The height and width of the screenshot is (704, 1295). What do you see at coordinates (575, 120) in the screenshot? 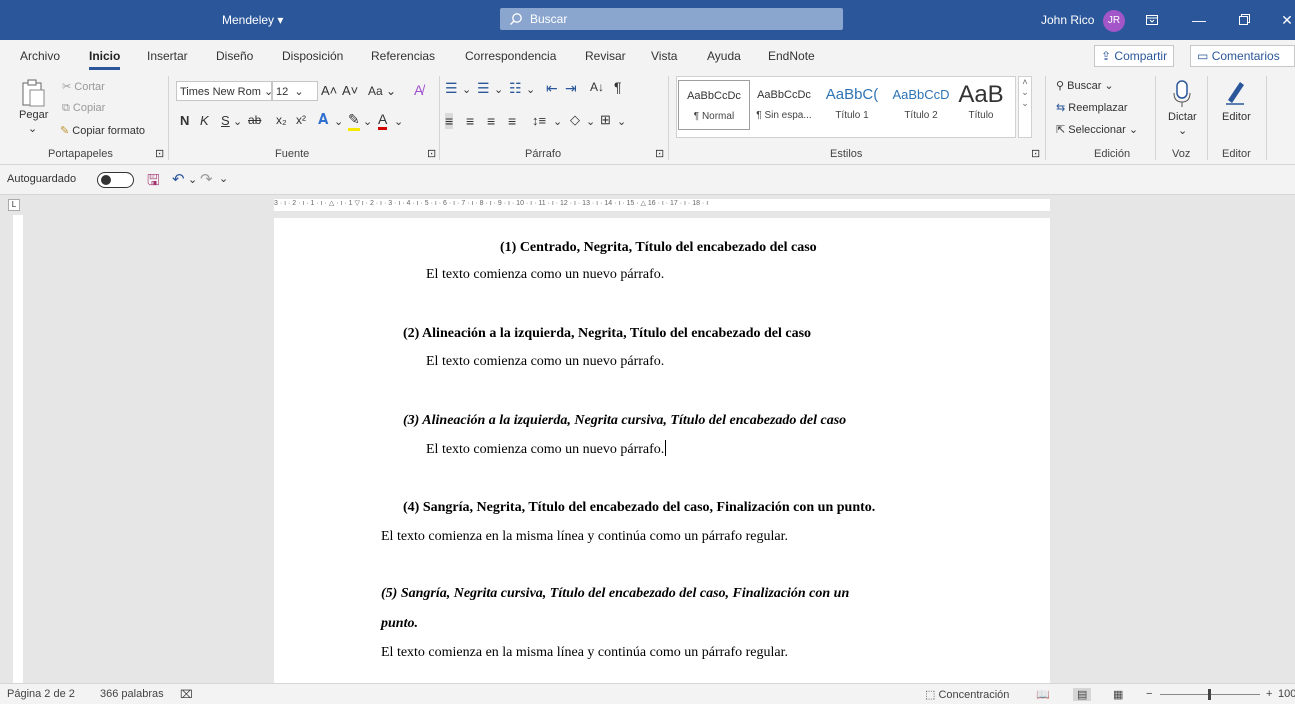
I see `shading-icon: ◇` at bounding box center [575, 120].